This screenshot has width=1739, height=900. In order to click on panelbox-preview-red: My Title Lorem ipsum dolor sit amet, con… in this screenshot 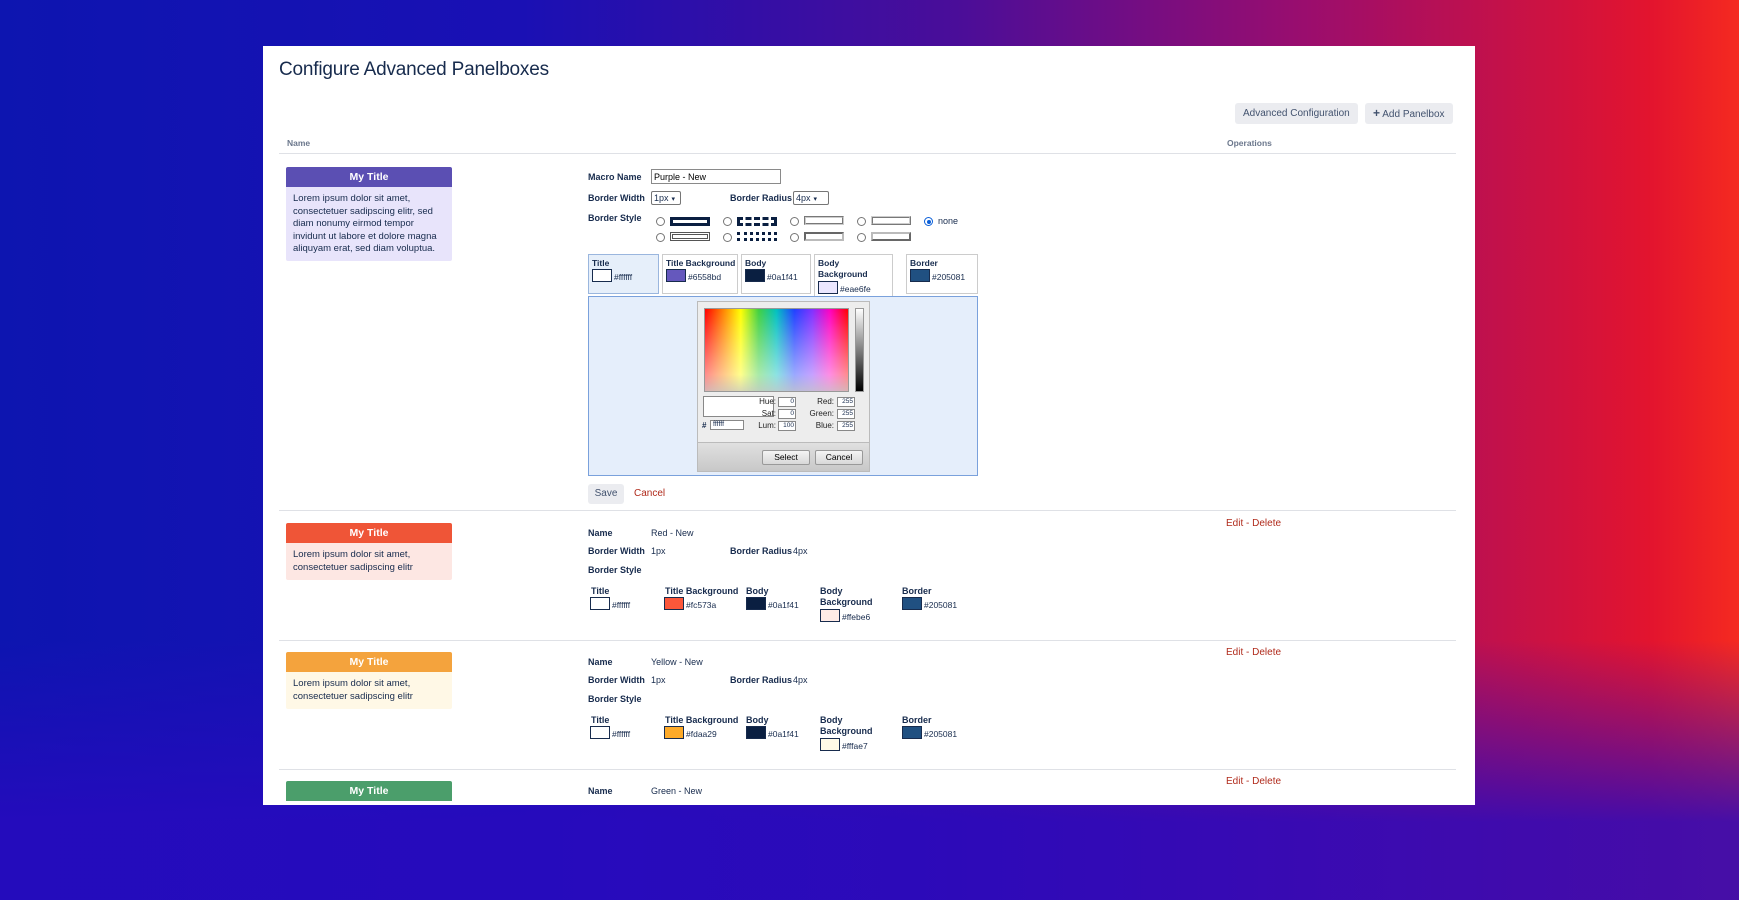, I will do `click(369, 551)`.